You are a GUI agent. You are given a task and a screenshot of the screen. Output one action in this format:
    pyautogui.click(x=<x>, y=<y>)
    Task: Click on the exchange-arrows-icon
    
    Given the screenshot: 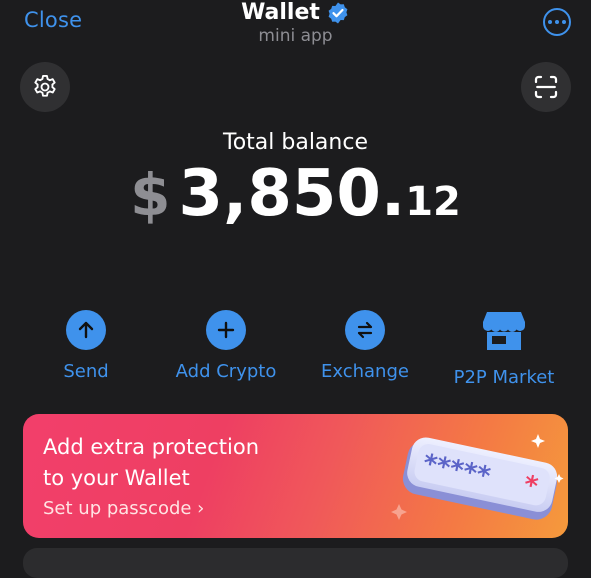 What is the action you would take?
    pyautogui.click(x=365, y=330)
    